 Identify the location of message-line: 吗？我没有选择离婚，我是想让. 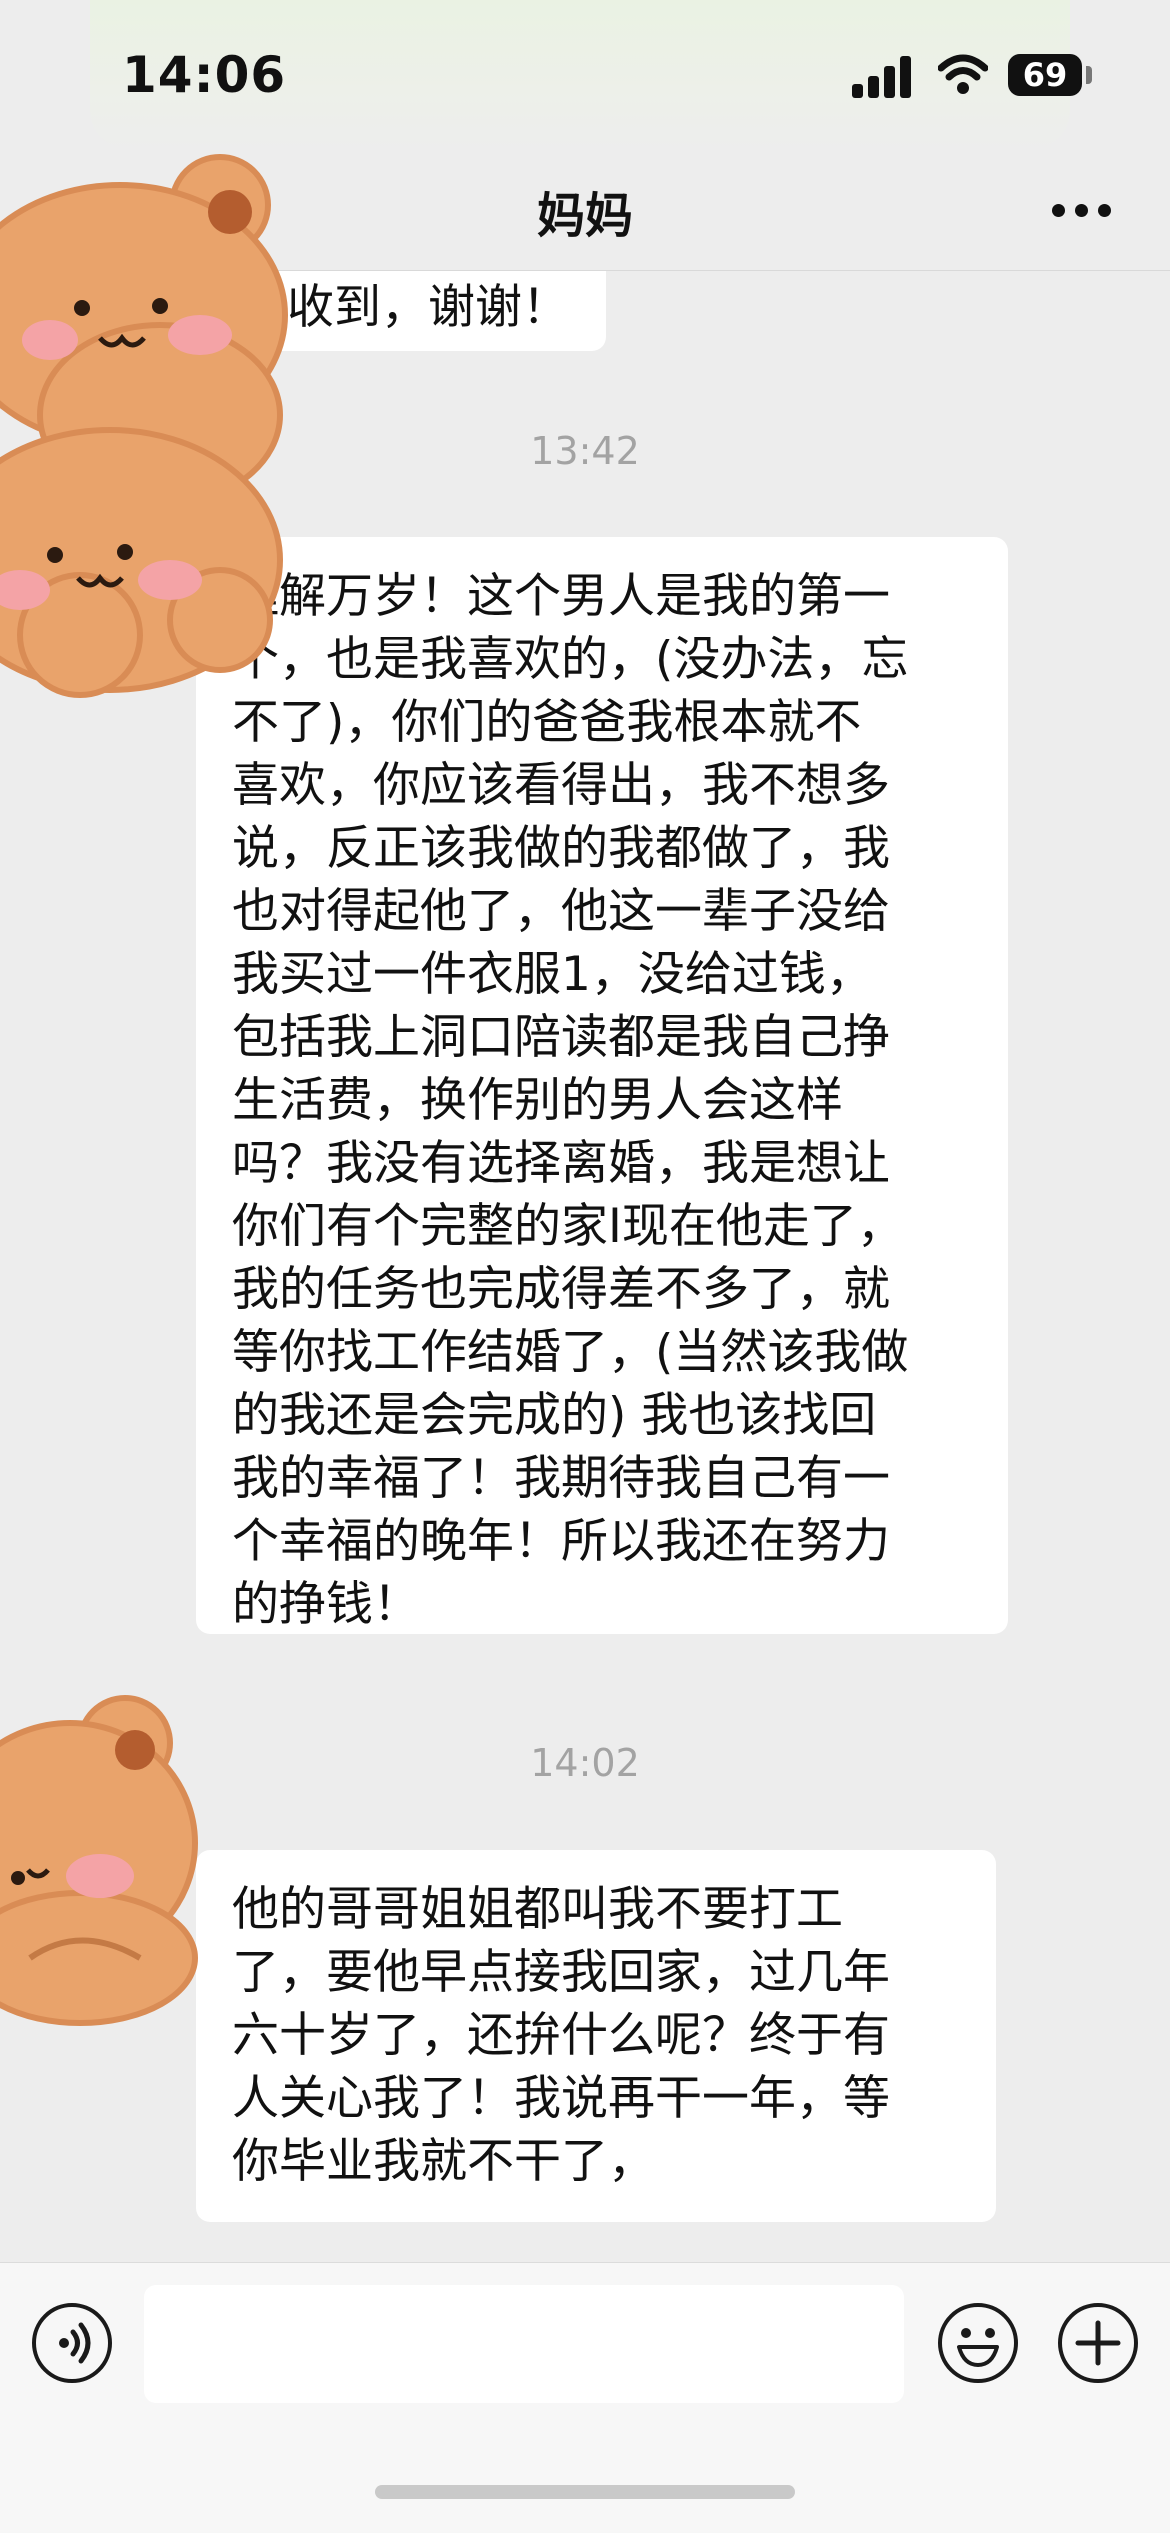
(561, 1163).